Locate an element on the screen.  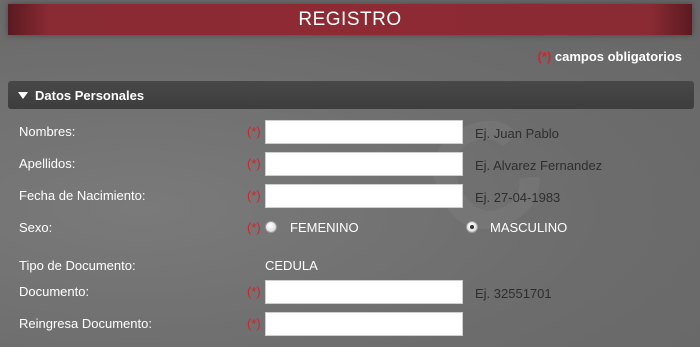
reingresa-documento-row: Reingresa Documento: (*) is located at coordinates (350, 325).